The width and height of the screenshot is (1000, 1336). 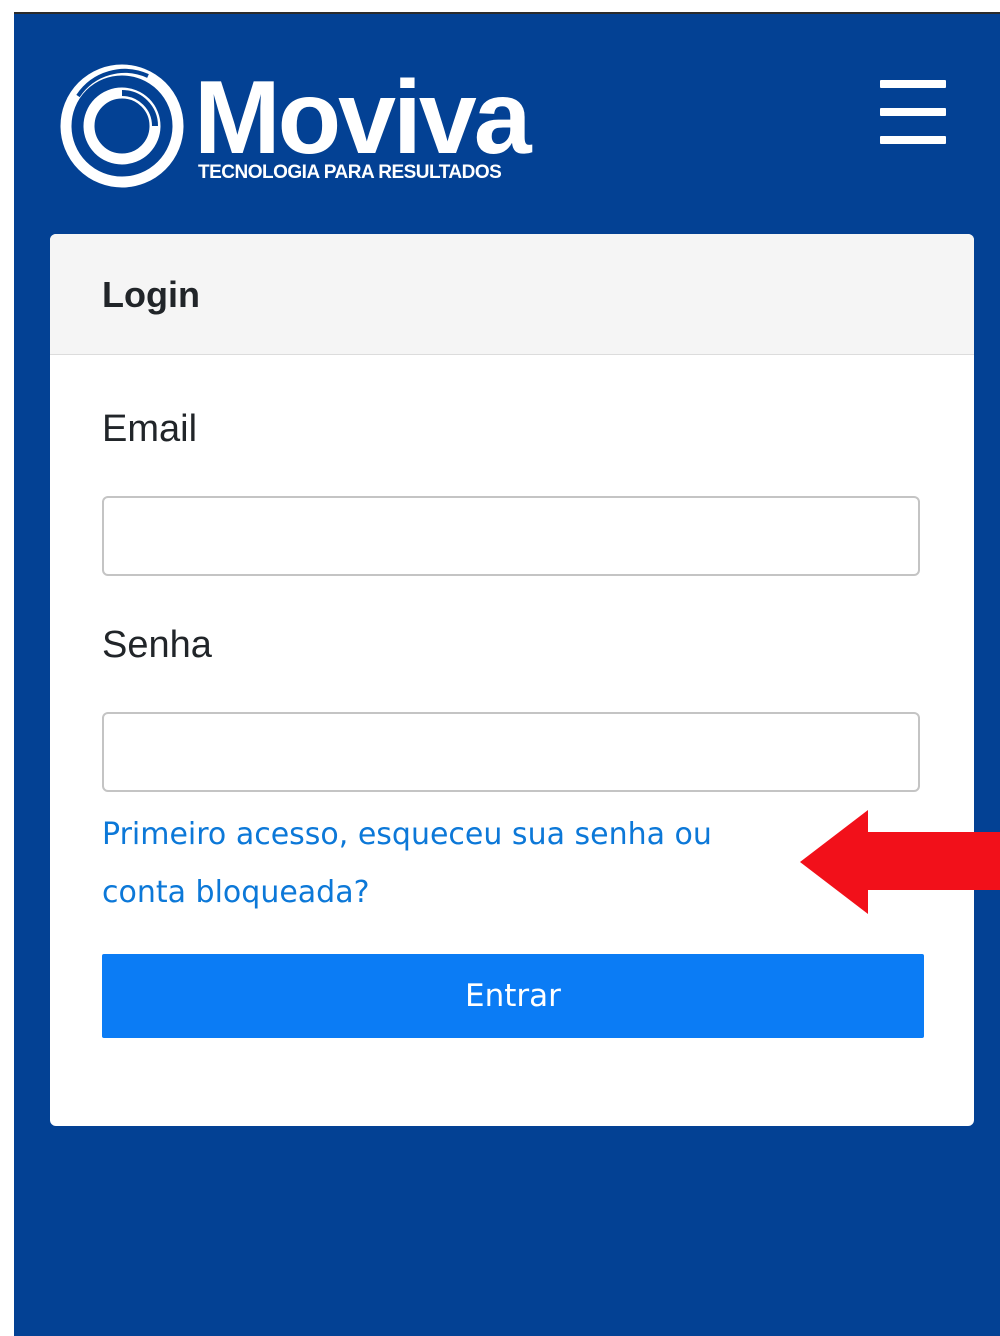 I want to click on brand-logo: Moviva TECNOLOGIA PARA RESULTADOS, so click(x=310, y=137).